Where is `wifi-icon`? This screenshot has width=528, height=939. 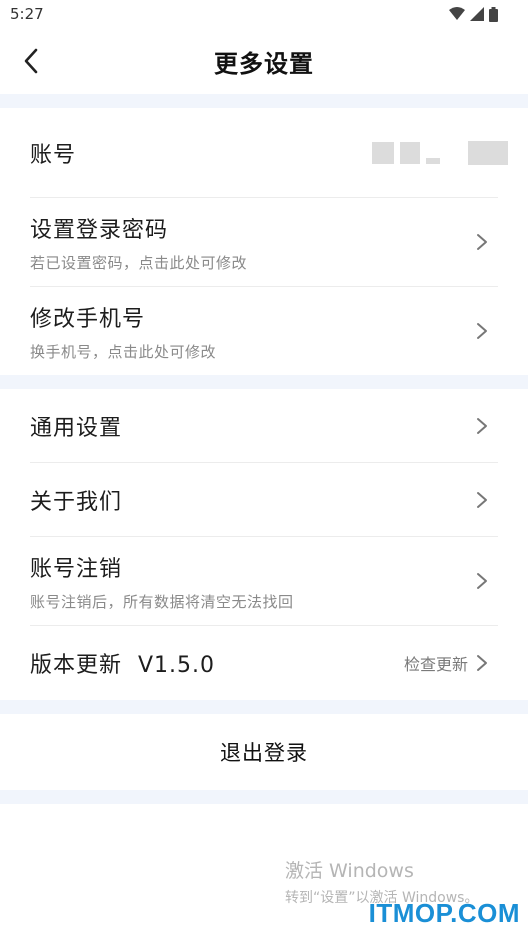
wifi-icon is located at coordinates (457, 13).